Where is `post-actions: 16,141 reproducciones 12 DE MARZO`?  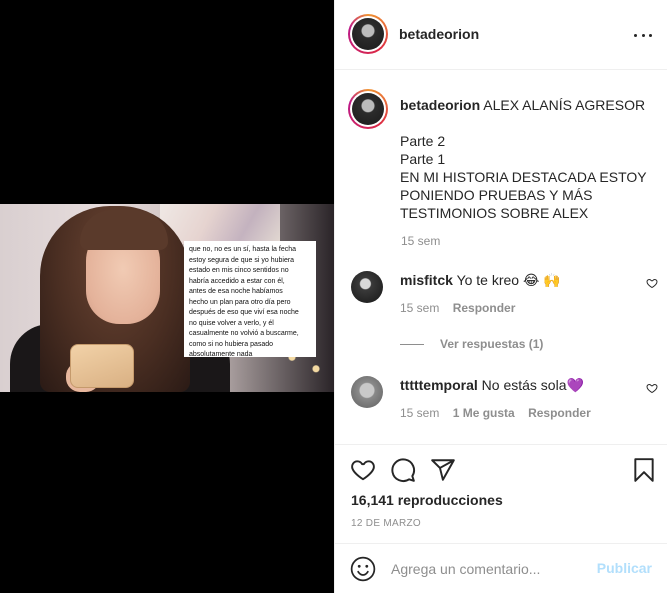
post-actions: 16,141 reproducciones 12 DE MARZO is located at coordinates (501, 494).